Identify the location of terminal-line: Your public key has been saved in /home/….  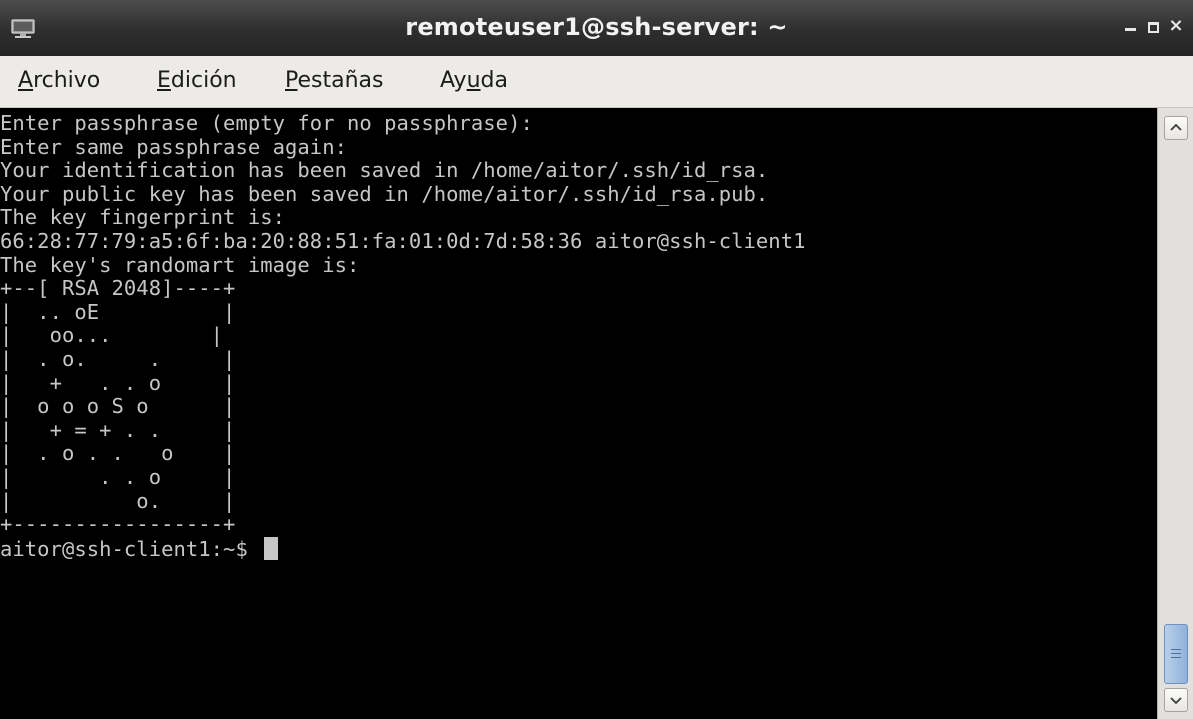
(384, 193).